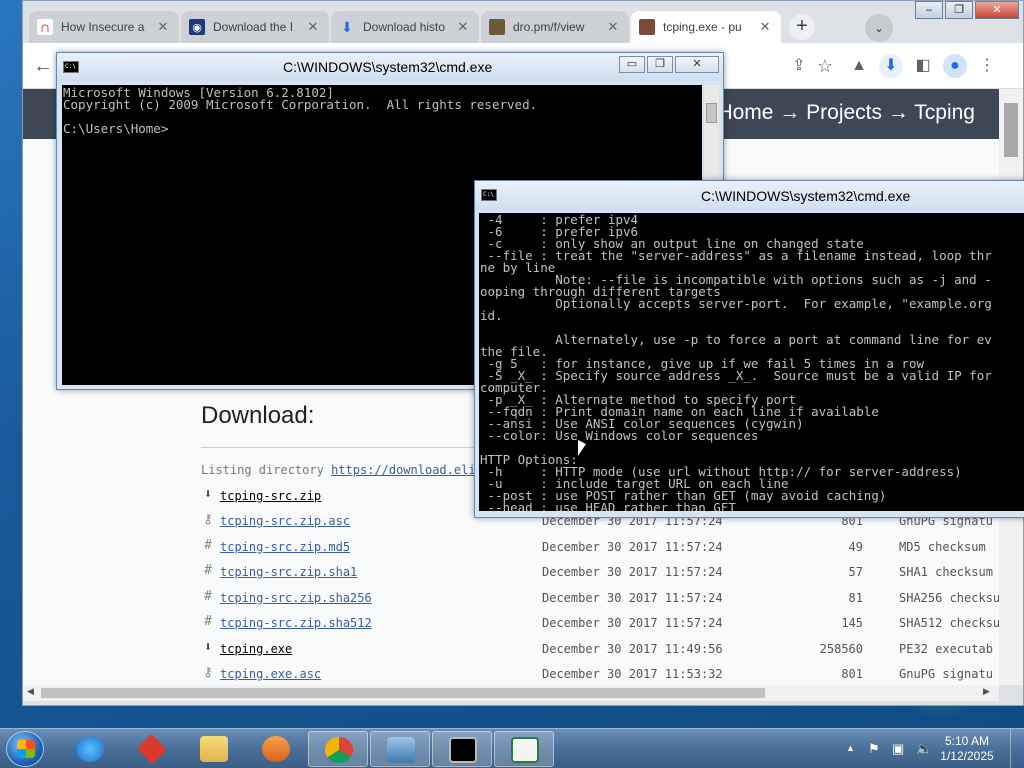  I want to click on file-description: SHA512 checksu, so click(949, 623).